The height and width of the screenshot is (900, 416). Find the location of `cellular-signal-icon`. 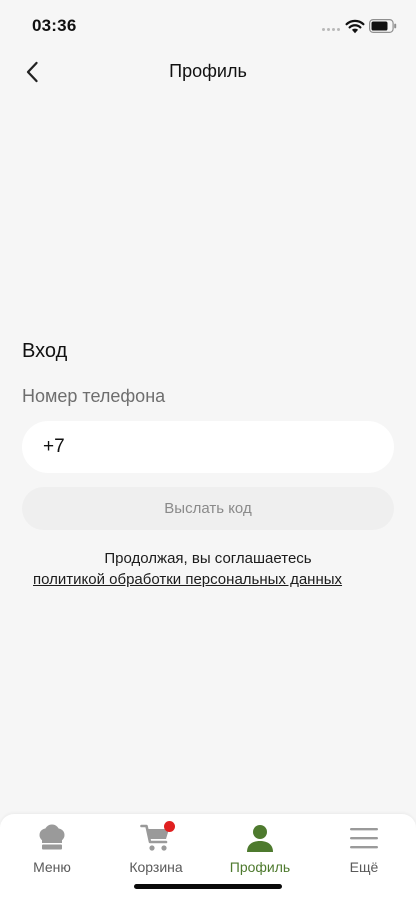

cellular-signal-icon is located at coordinates (332, 30).